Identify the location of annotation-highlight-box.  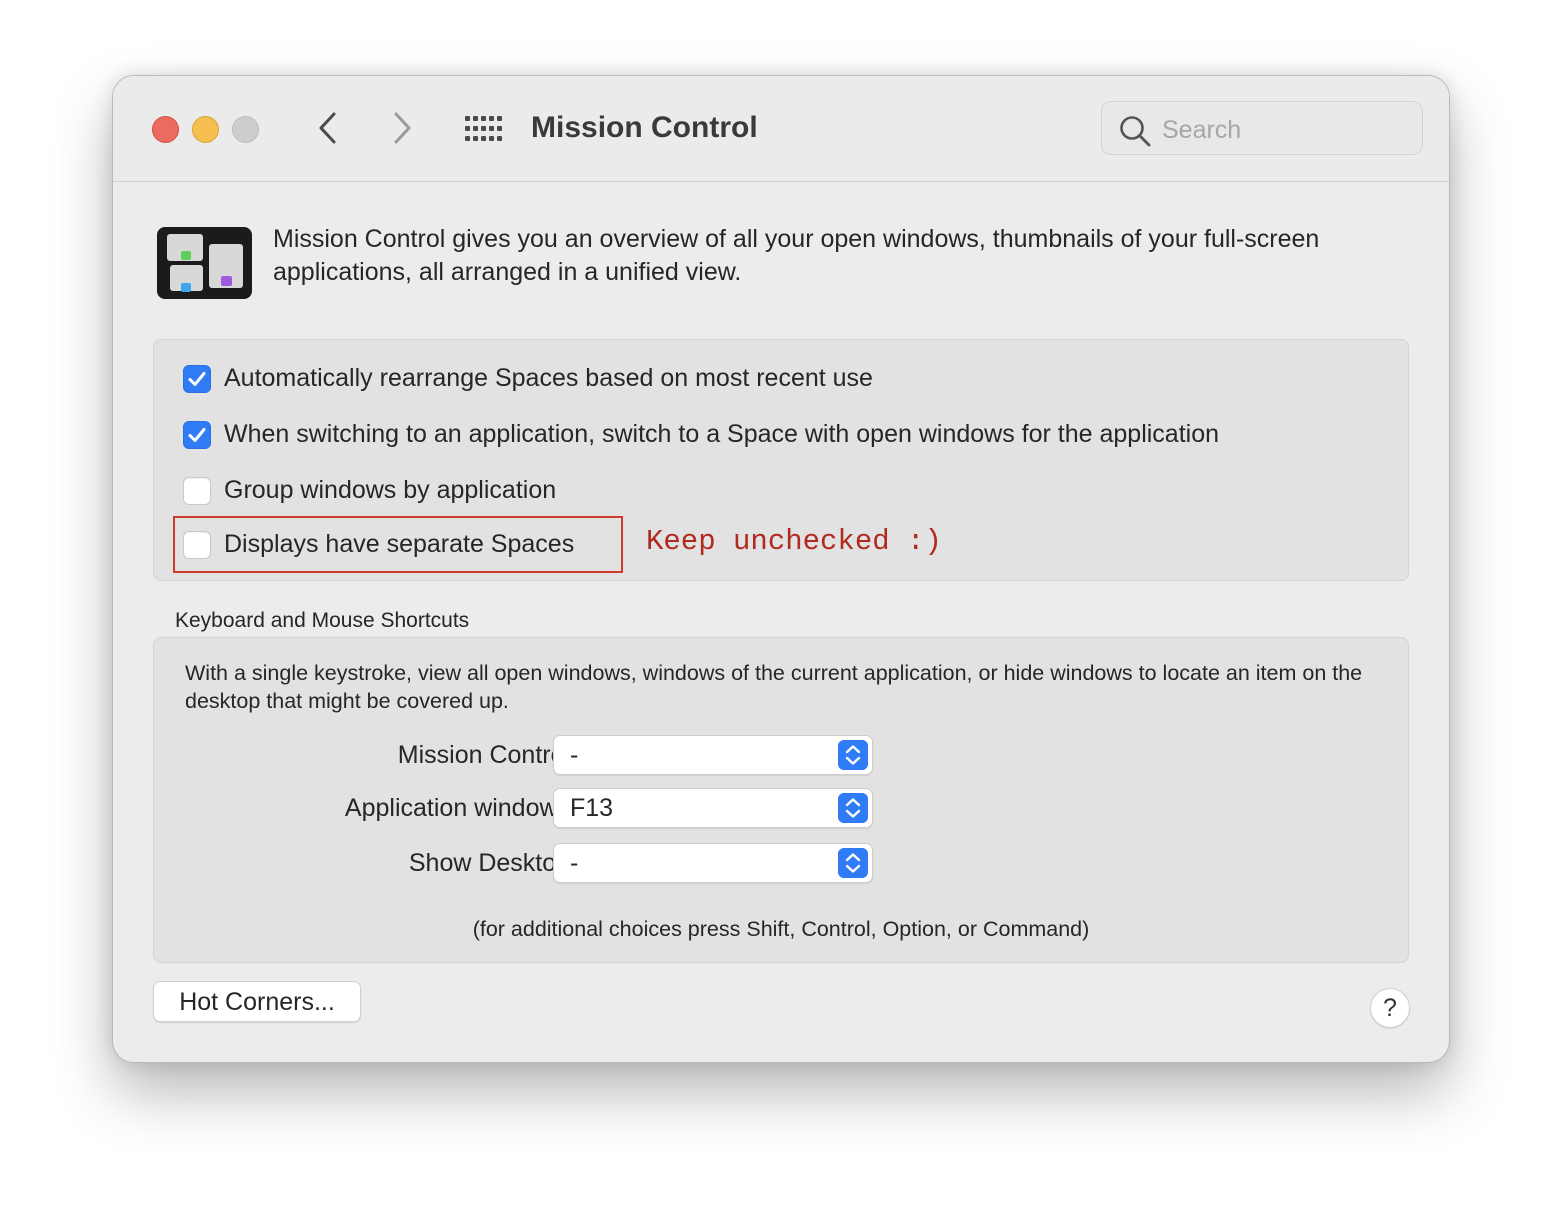
(398, 544).